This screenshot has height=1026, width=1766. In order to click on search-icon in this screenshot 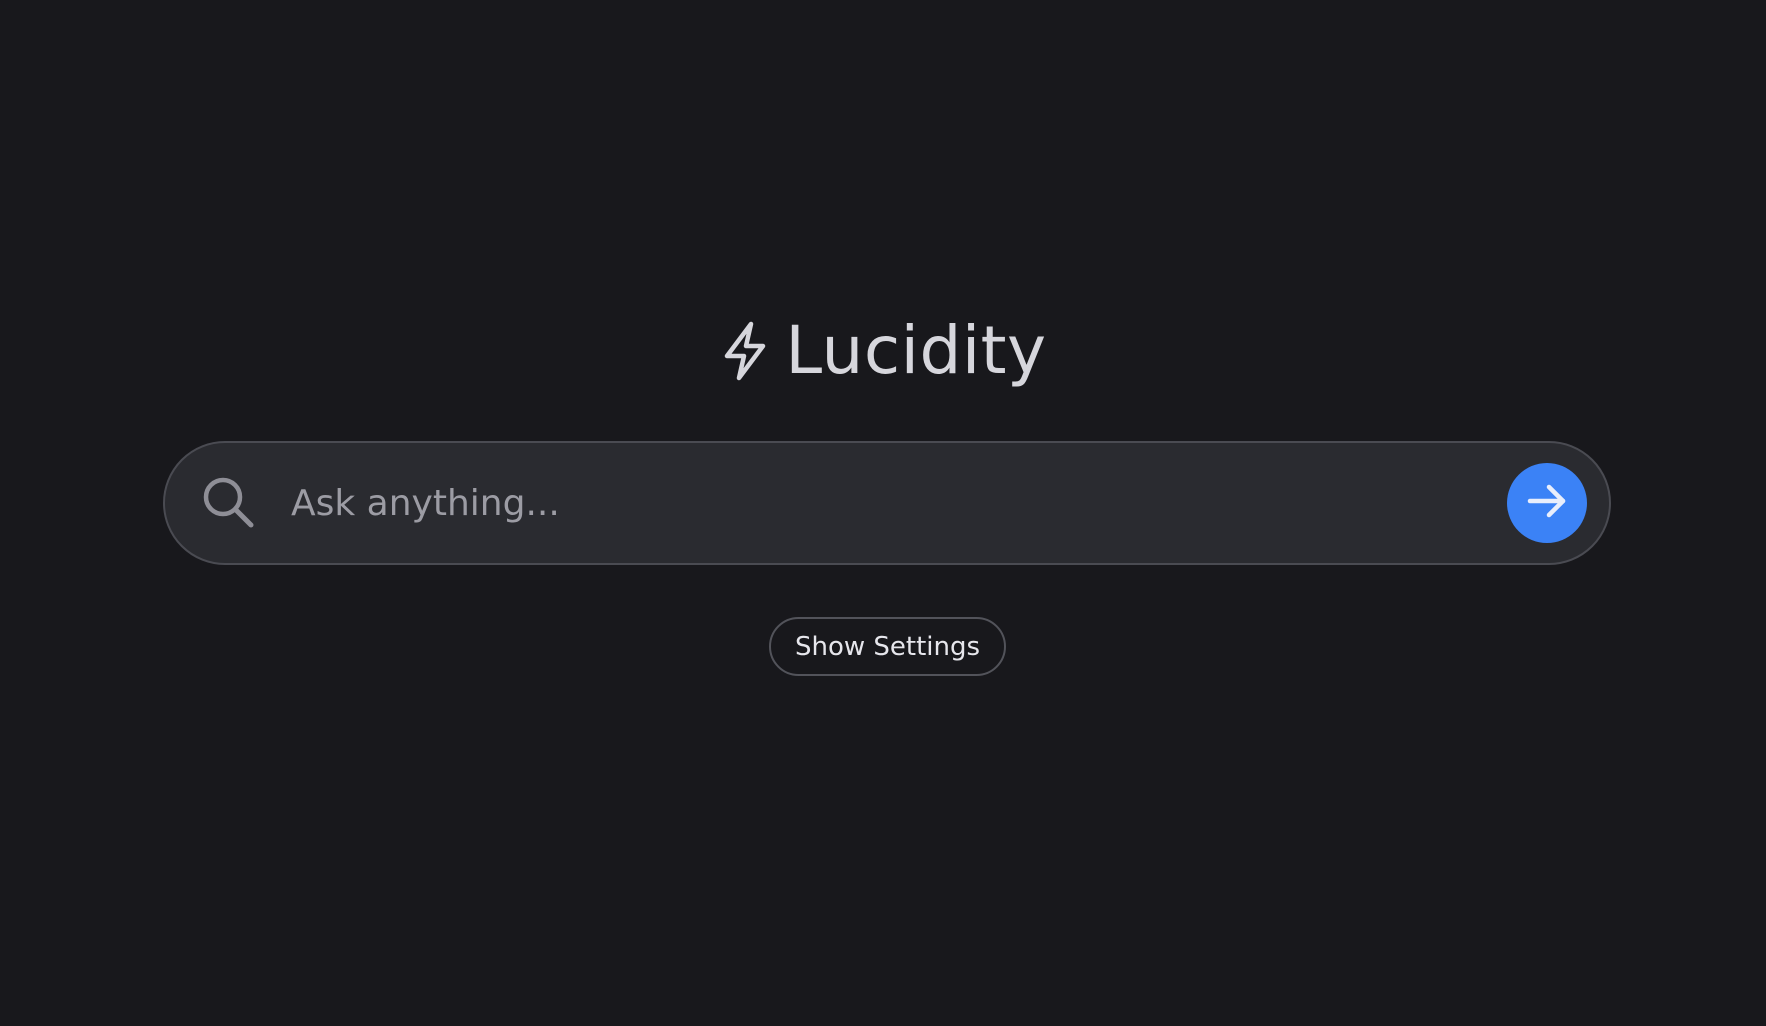, I will do `click(229, 503)`.